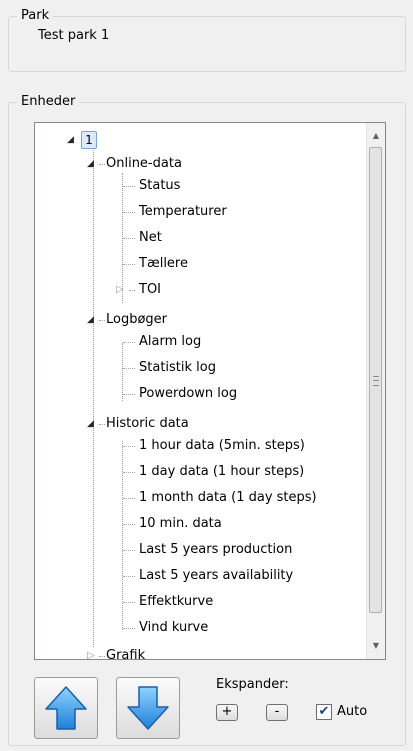  I want to click on collapse-all-button: -, so click(277, 712).